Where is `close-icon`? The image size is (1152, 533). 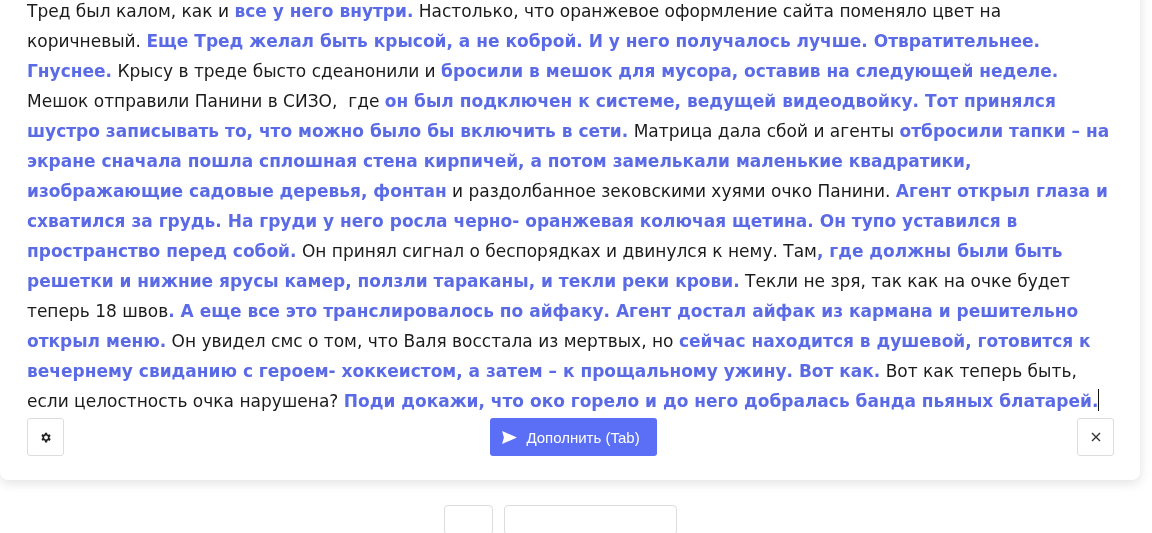 close-icon is located at coordinates (1095, 437).